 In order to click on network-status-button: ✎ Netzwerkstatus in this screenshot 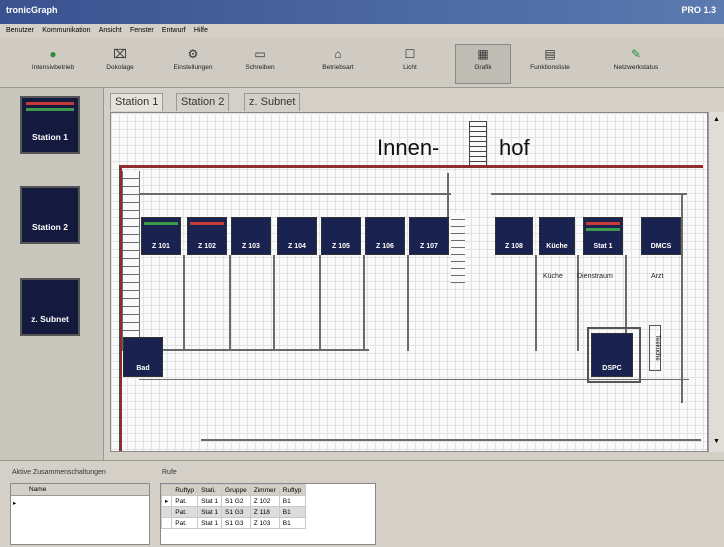, I will do `click(636, 64)`.